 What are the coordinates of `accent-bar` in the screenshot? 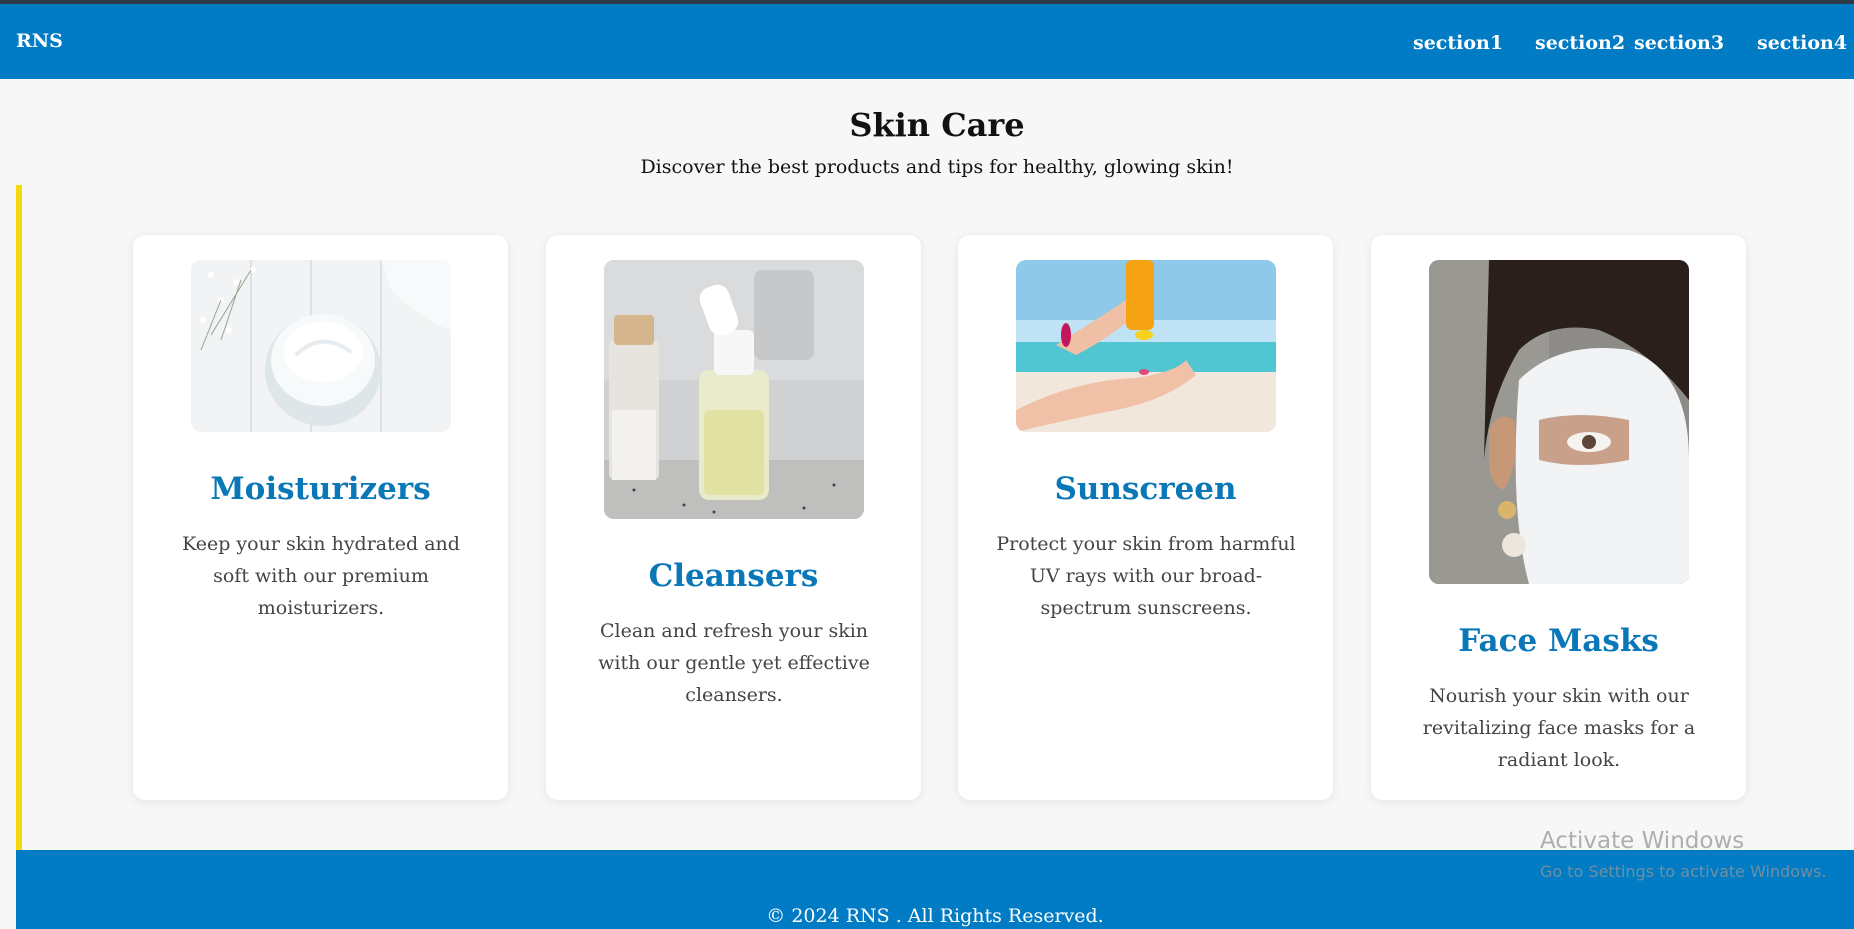 It's located at (19, 517).